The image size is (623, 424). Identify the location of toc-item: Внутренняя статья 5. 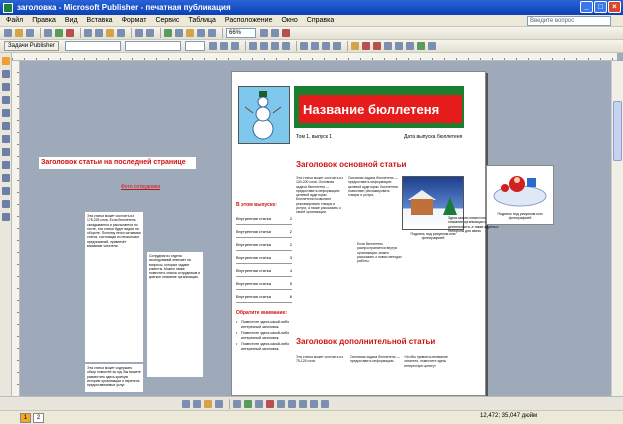
(264, 283).